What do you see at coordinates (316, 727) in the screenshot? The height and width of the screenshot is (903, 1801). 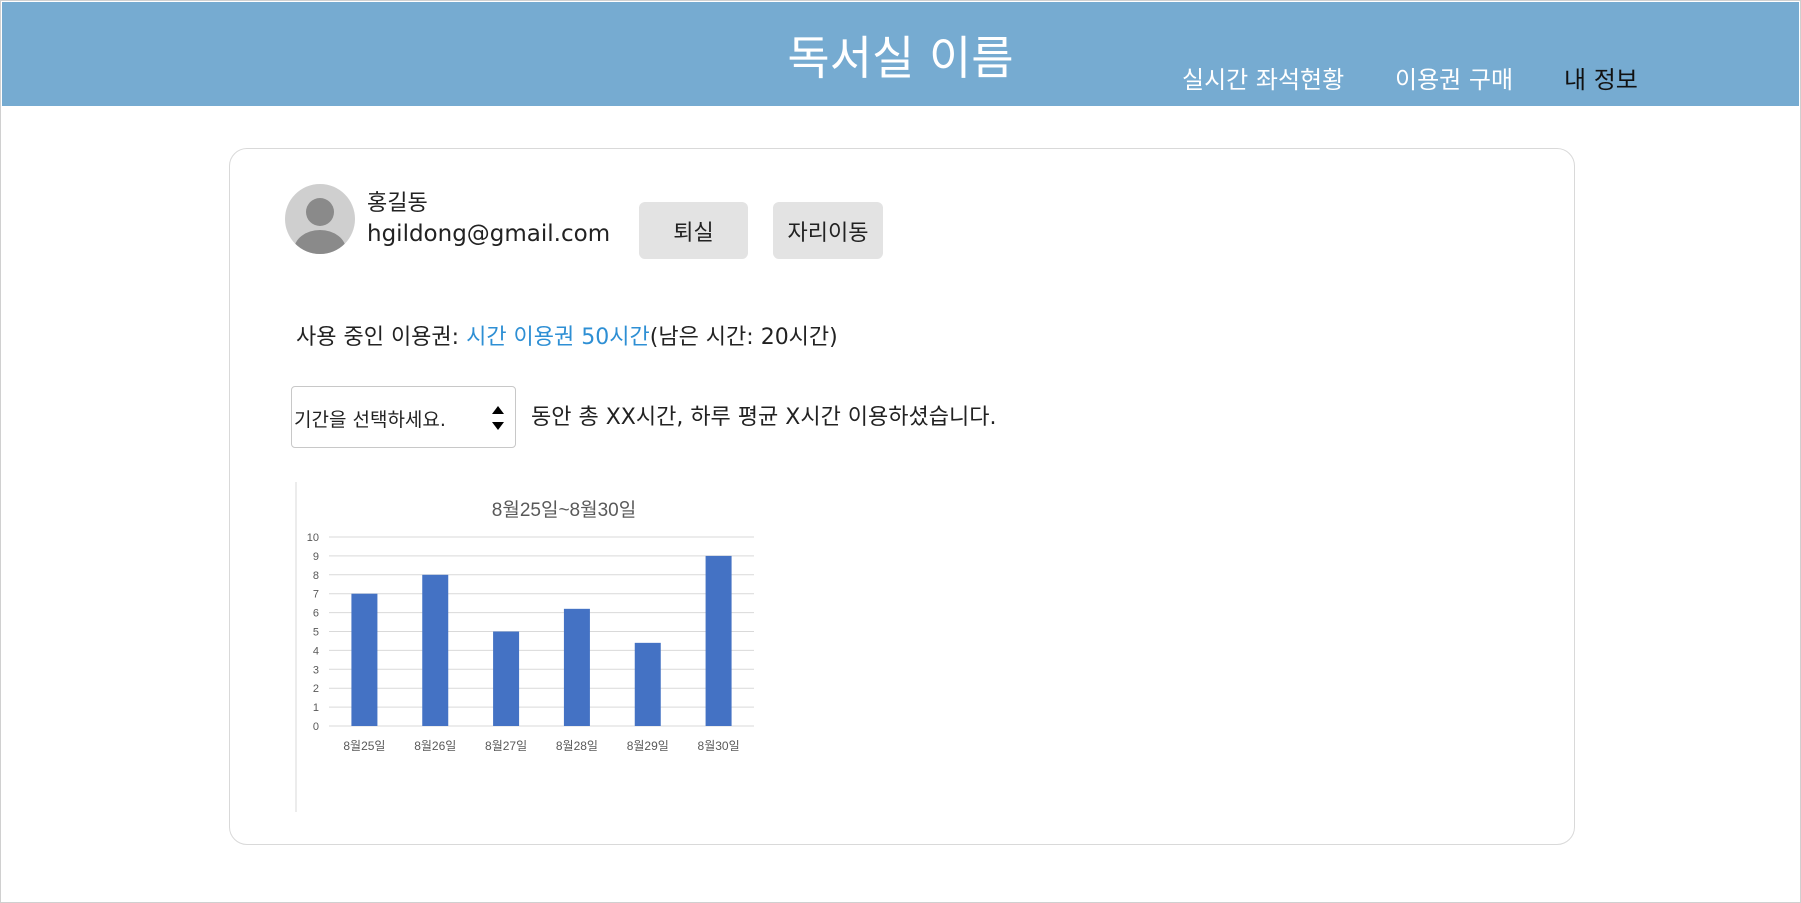 I see `y-tick-label: 0` at bounding box center [316, 727].